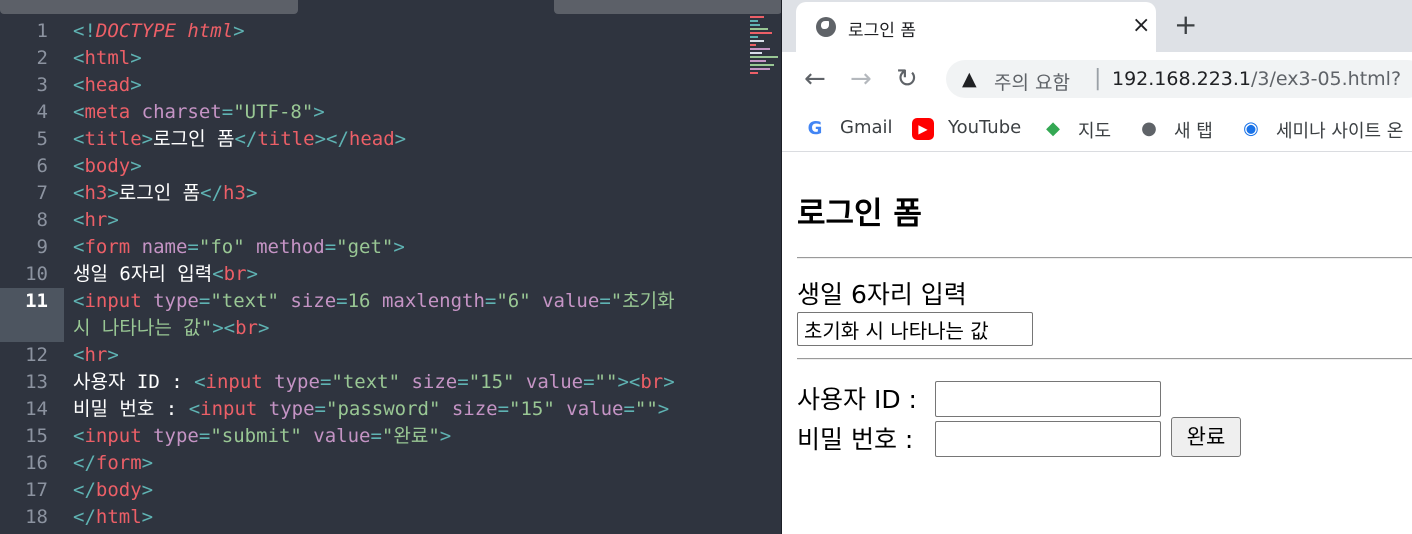 This screenshot has width=1412, height=534. Describe the element at coordinates (199, 112) in the screenshot. I see `code-line: <meta charset="UTF-8">` at that location.